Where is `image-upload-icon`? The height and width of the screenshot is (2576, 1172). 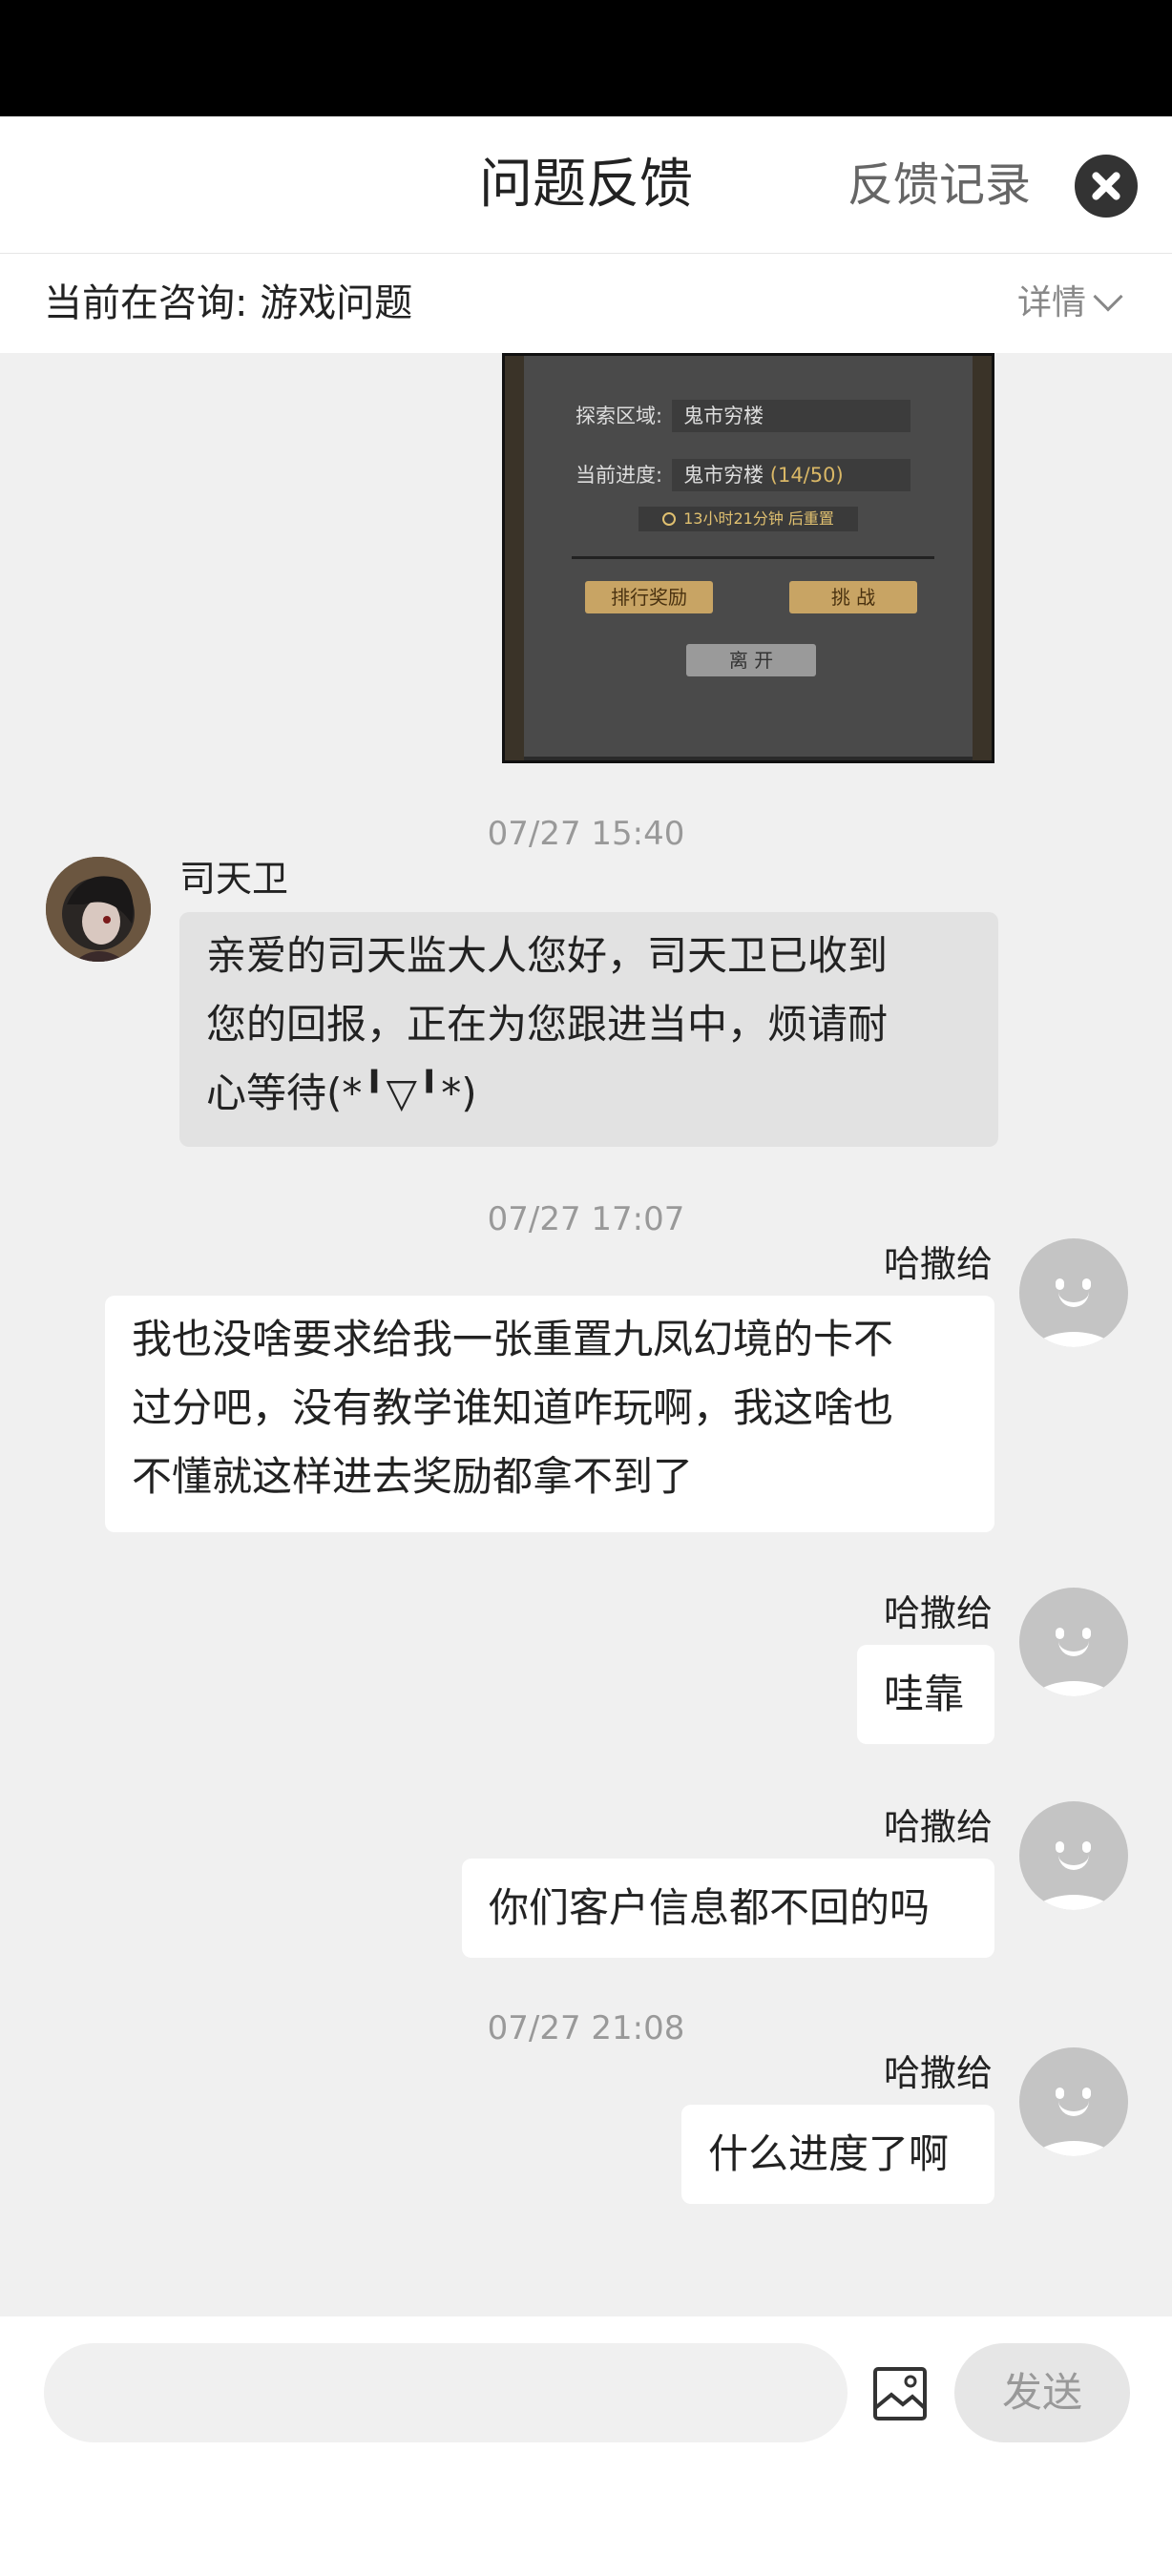 image-upload-icon is located at coordinates (900, 2393).